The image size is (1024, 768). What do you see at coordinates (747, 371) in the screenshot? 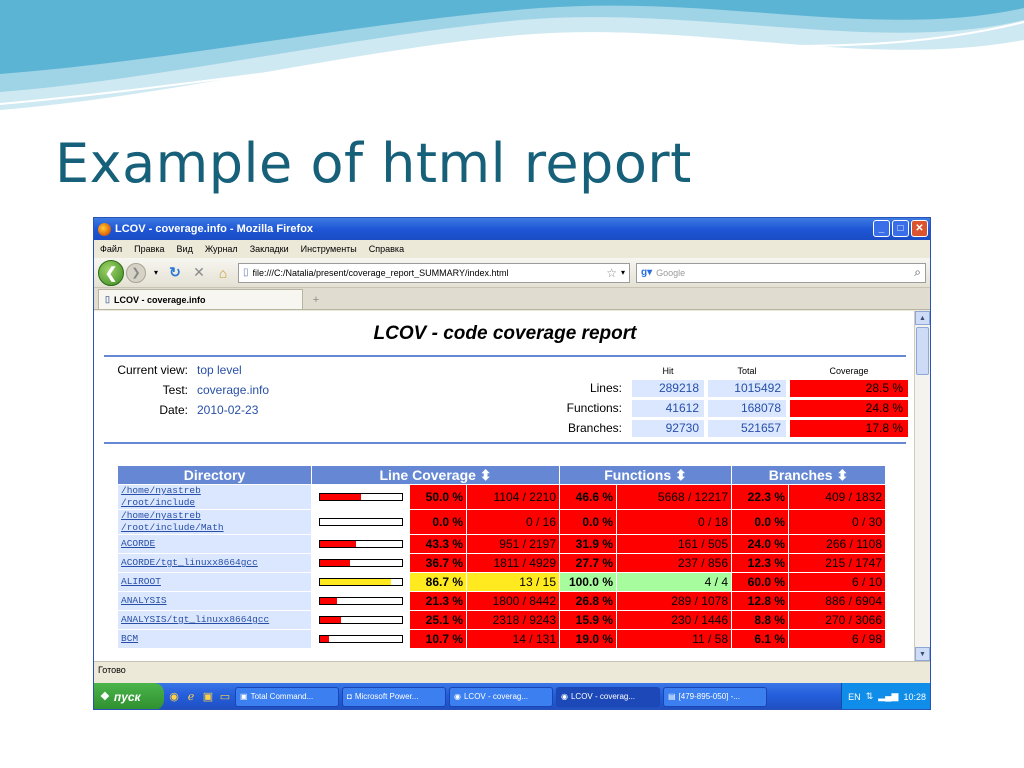
I see `total-column-label: Total` at bounding box center [747, 371].